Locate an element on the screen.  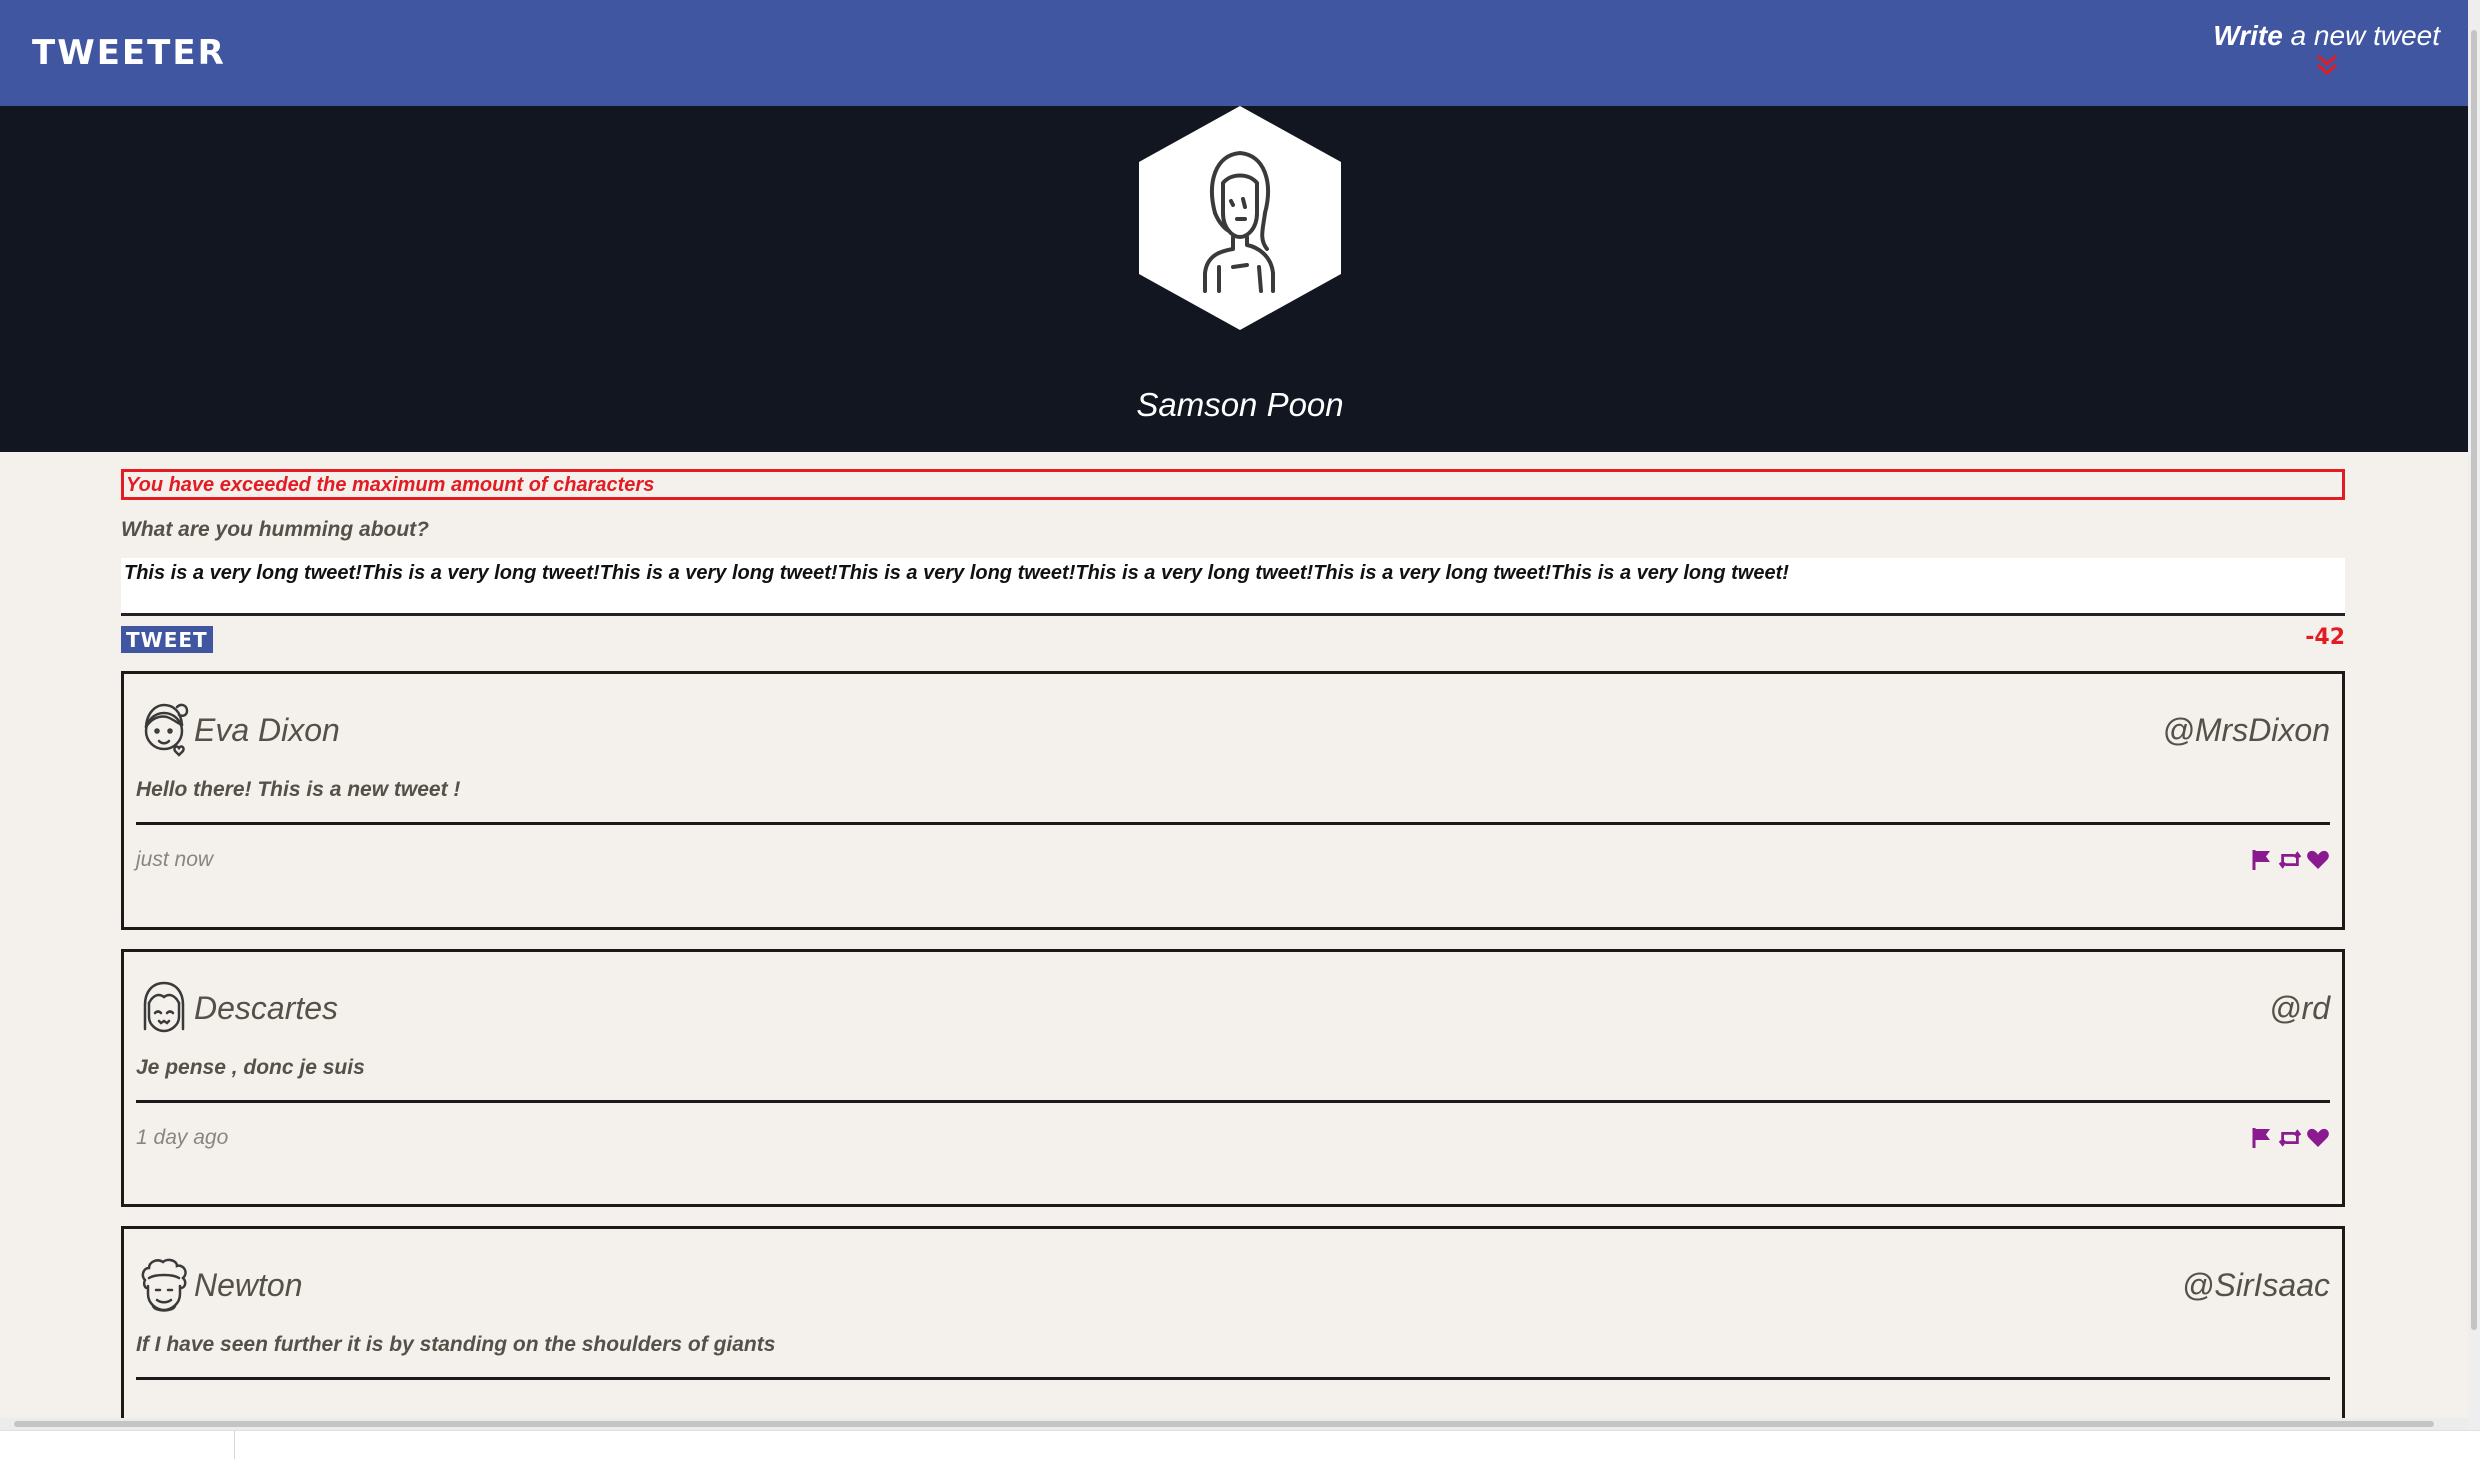
author-handle: @MrsDixon is located at coordinates (2246, 730).